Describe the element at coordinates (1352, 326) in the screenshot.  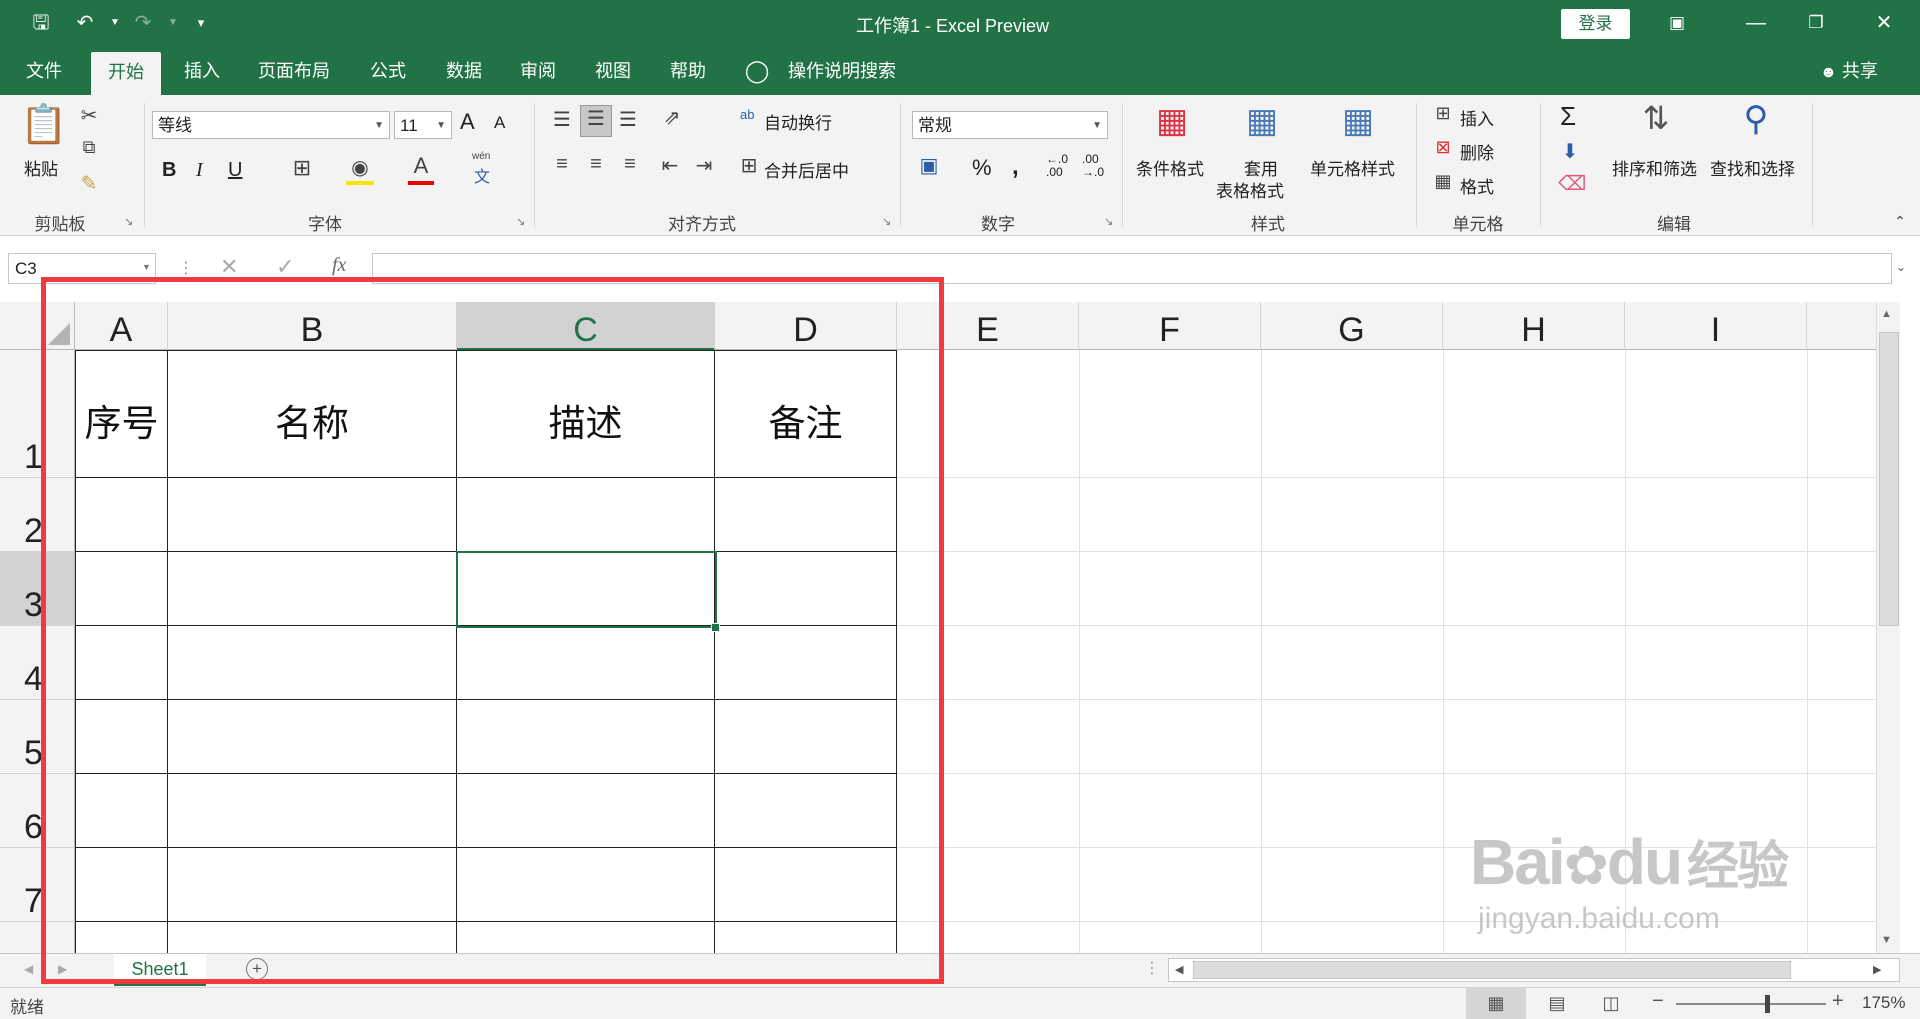
I see `column-header: G` at that location.